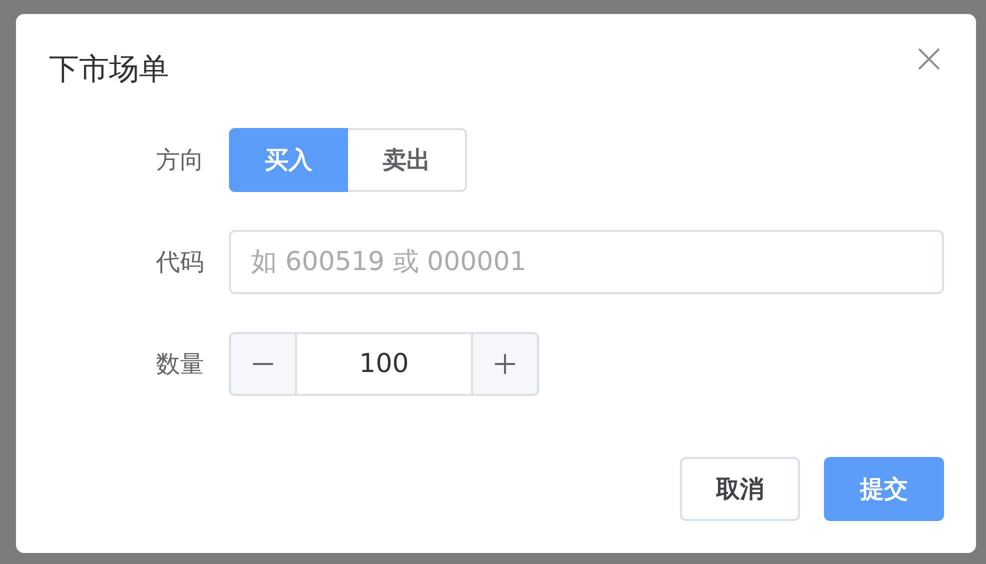 This screenshot has height=564, width=986. What do you see at coordinates (929, 59) in the screenshot?
I see `close-icon` at bounding box center [929, 59].